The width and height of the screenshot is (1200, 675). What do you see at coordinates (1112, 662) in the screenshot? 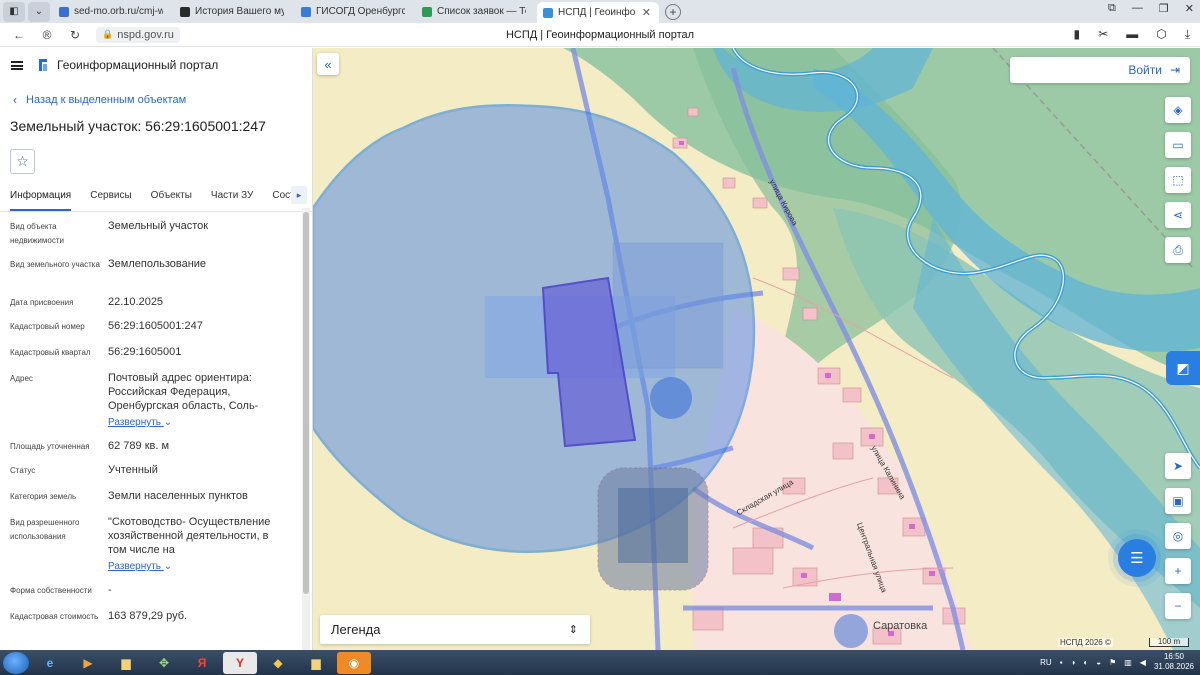
I see `flag-icon: ⚑` at bounding box center [1112, 662].